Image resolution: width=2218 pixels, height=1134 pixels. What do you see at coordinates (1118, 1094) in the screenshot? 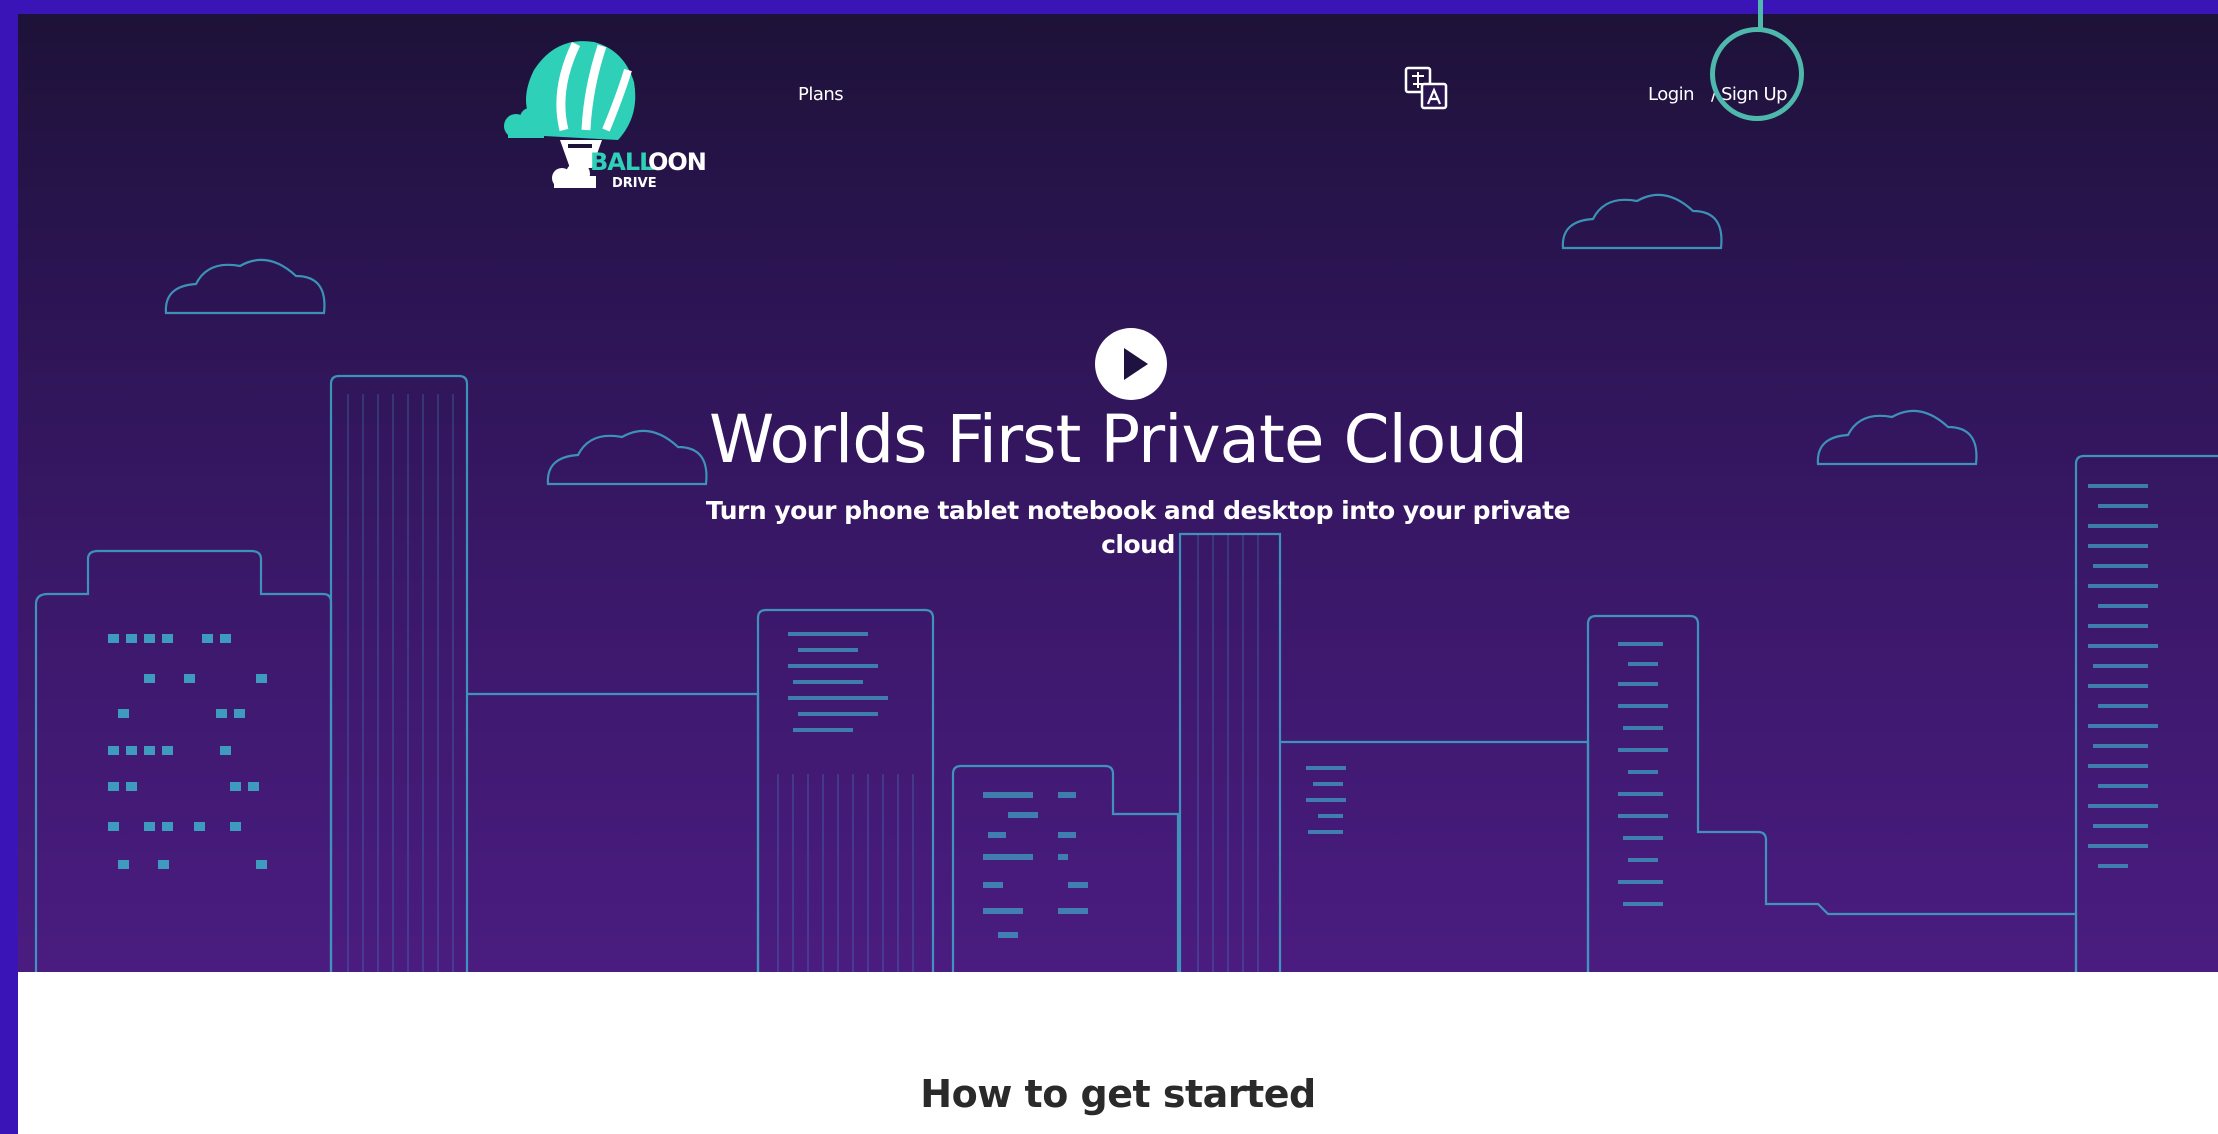
I see `how-to-get-started-heading: How to get started` at bounding box center [1118, 1094].